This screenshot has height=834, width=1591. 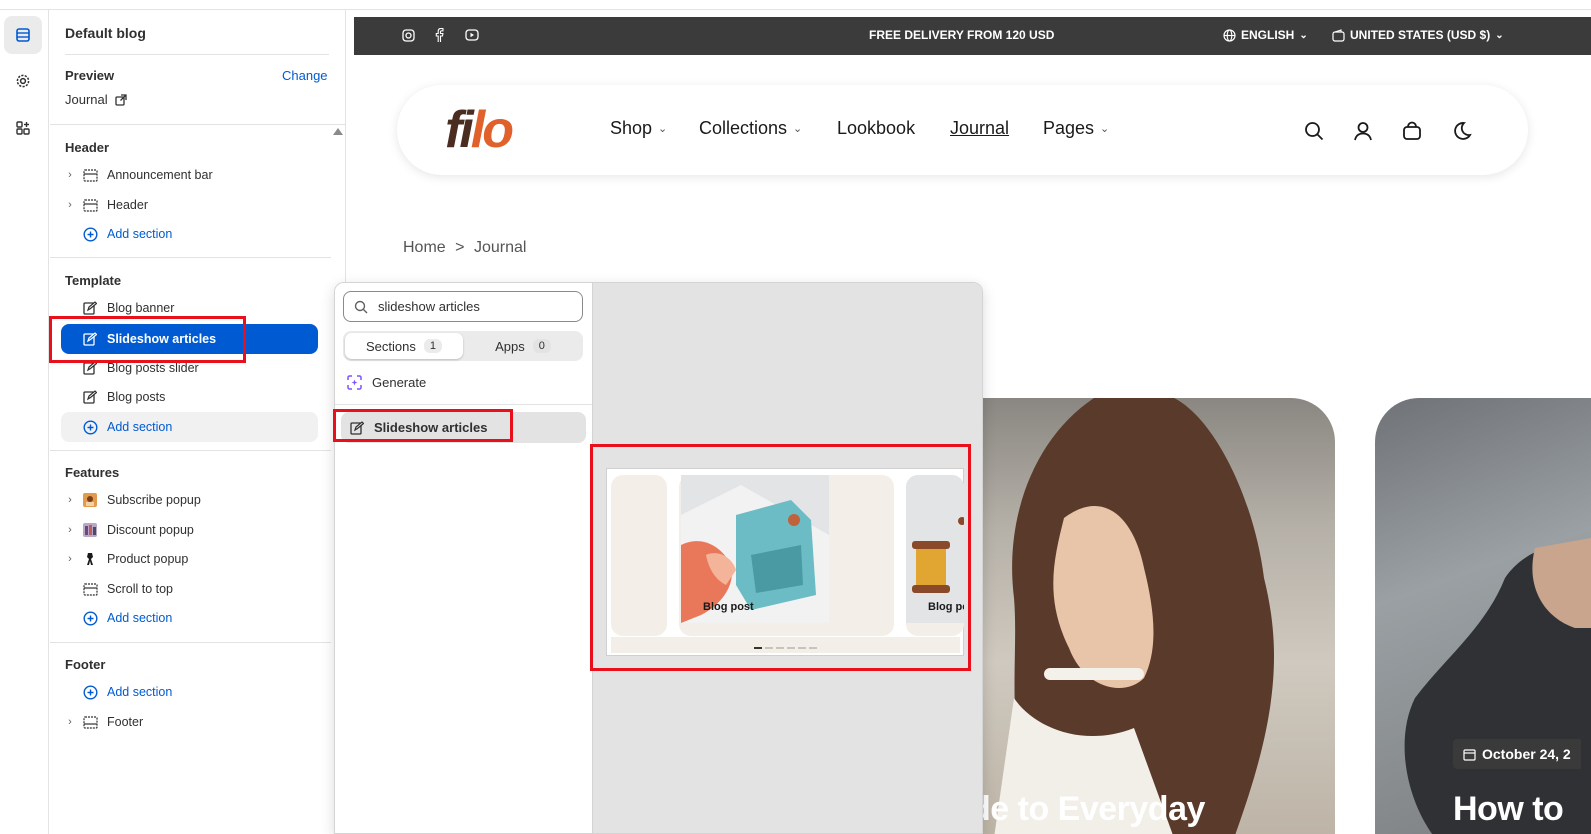 I want to click on result-slideshow-articles: Slideshow articles, so click(x=463, y=427).